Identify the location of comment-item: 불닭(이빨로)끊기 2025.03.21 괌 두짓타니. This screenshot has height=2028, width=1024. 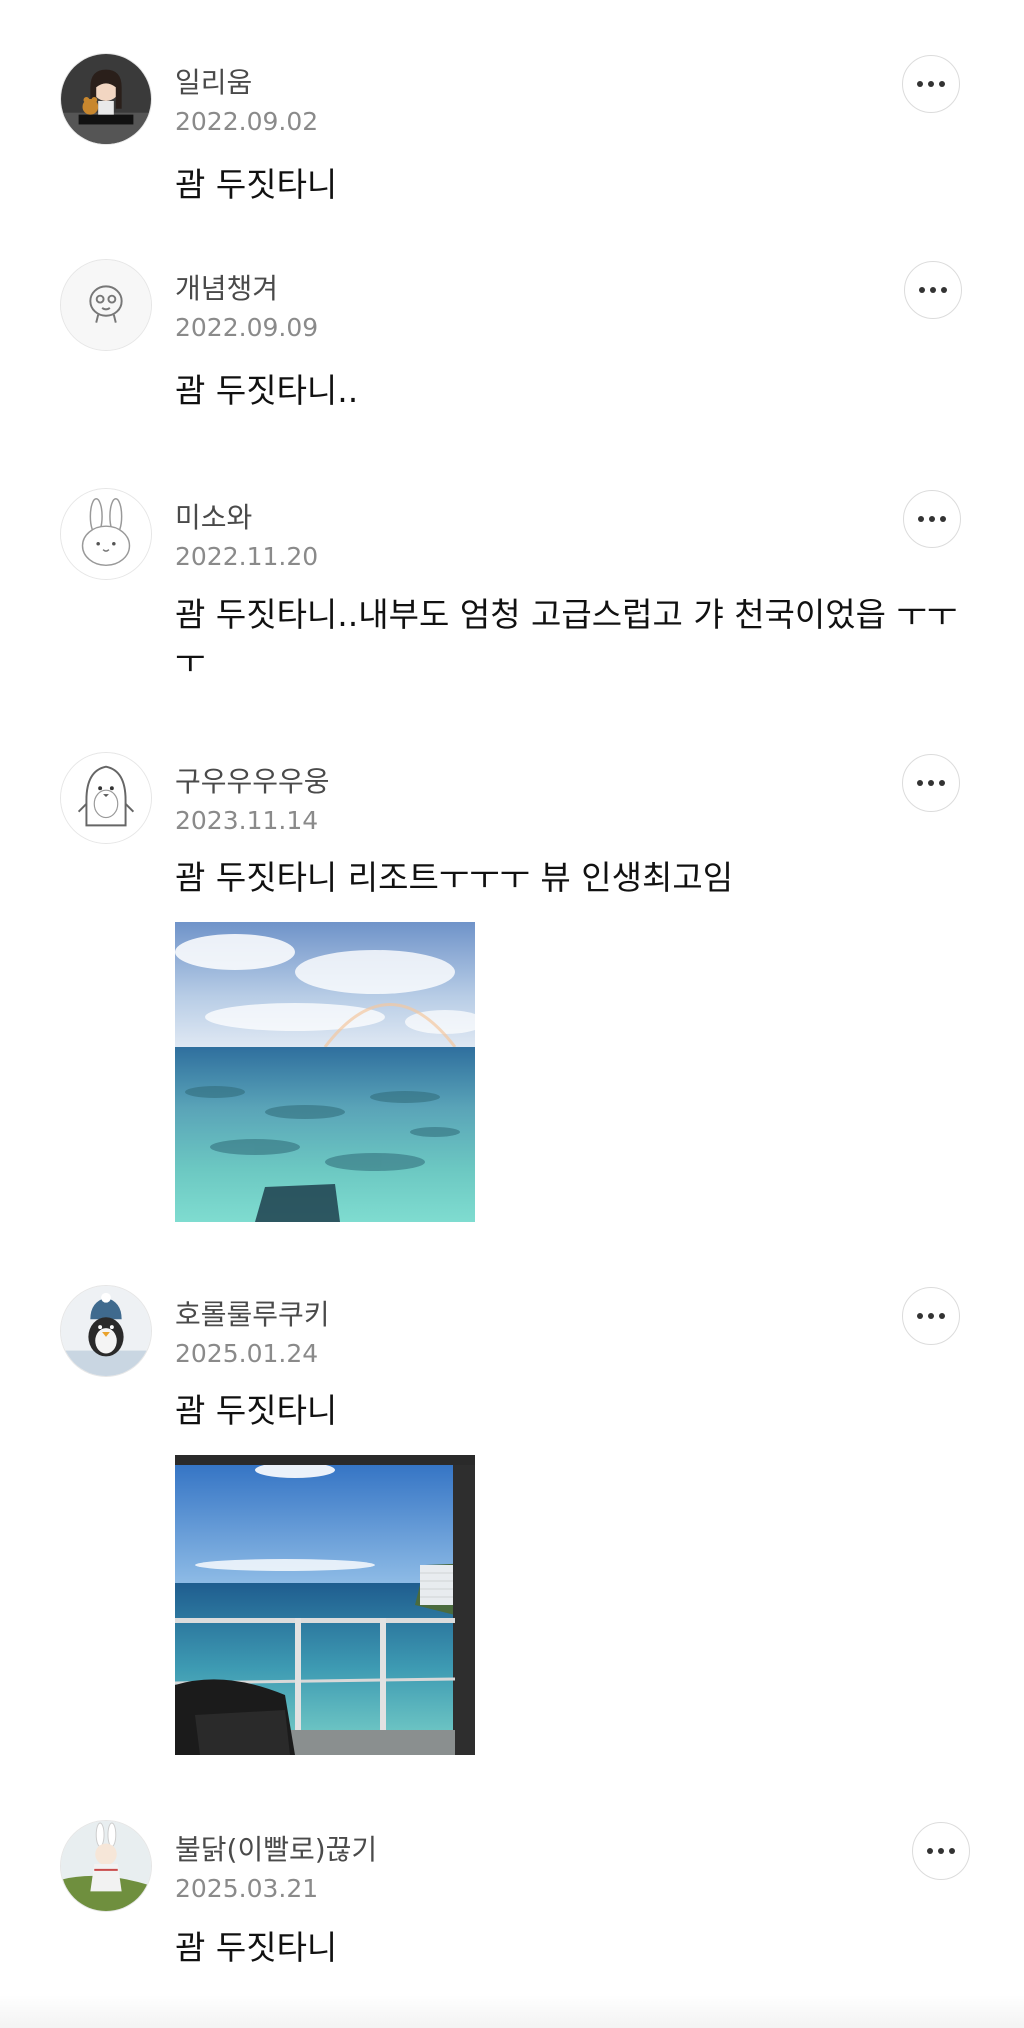
(512, 1905).